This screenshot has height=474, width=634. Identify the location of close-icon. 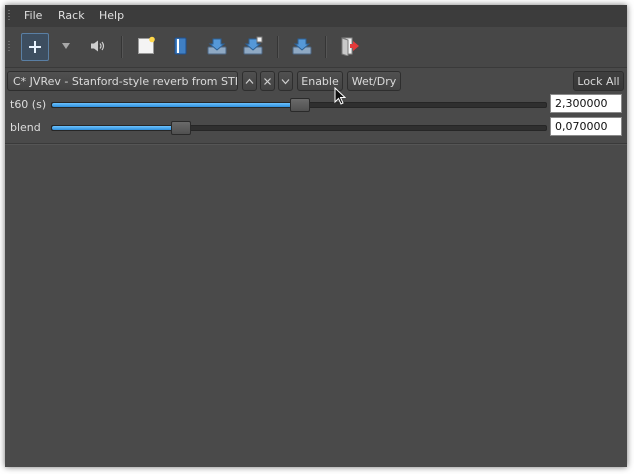
(267, 81).